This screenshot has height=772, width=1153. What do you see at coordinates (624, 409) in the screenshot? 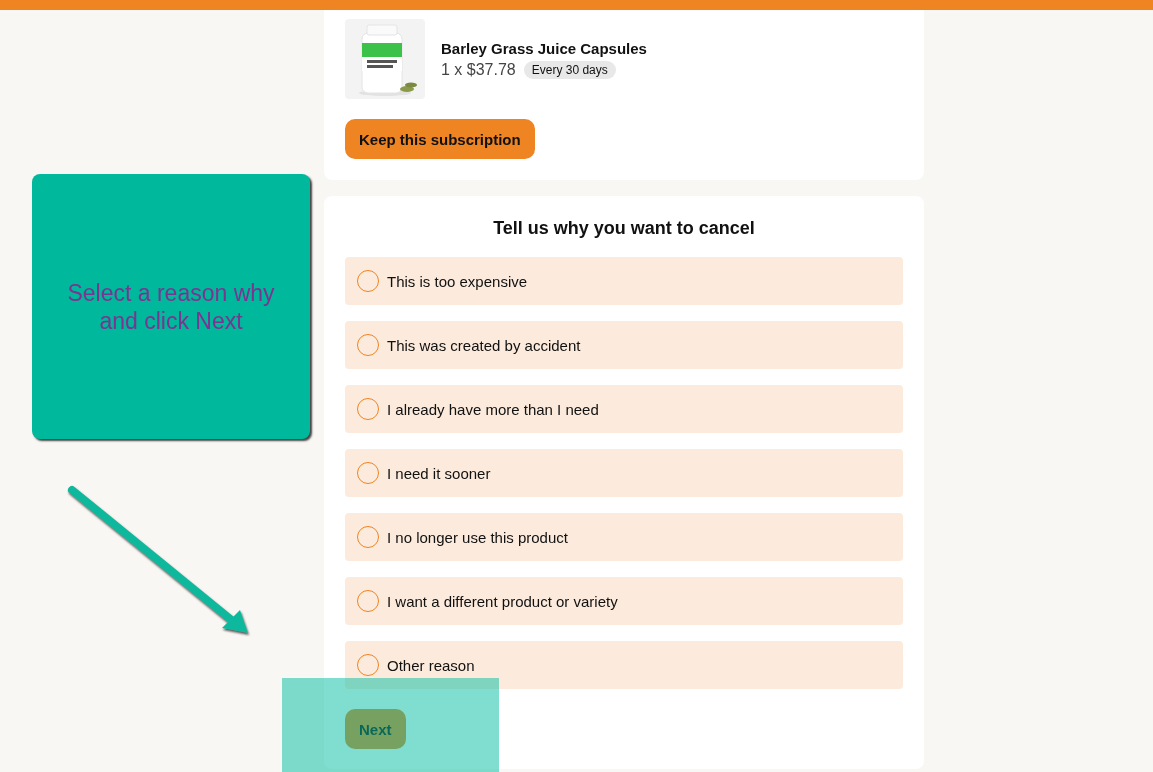
I see `reason-option: I already have more than I need` at bounding box center [624, 409].